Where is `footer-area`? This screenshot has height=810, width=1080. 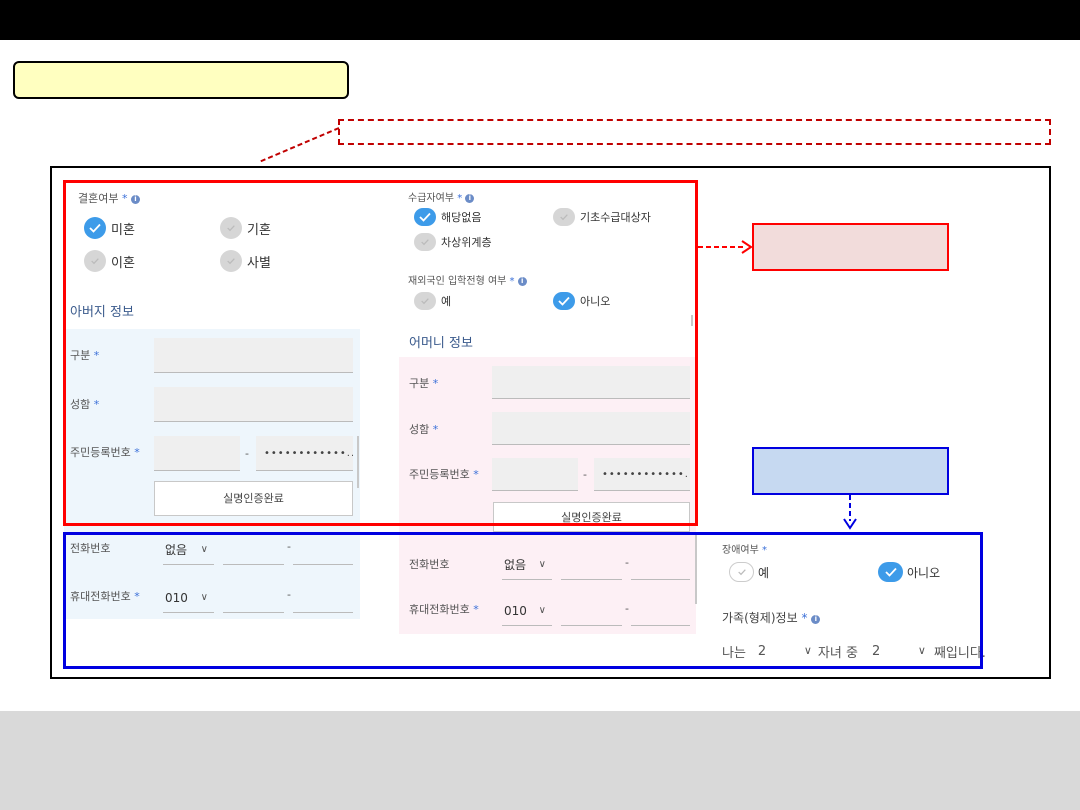 footer-area is located at coordinates (540, 760).